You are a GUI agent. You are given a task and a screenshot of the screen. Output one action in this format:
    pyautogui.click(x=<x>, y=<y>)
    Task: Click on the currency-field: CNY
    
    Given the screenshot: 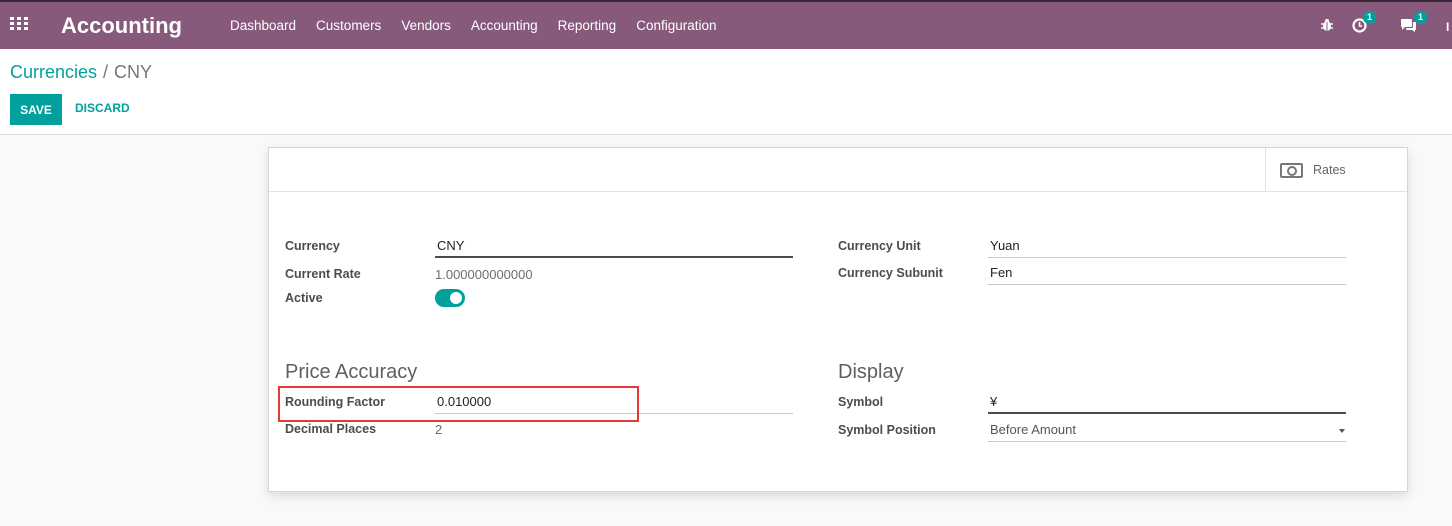 What is the action you would take?
    pyautogui.click(x=614, y=246)
    